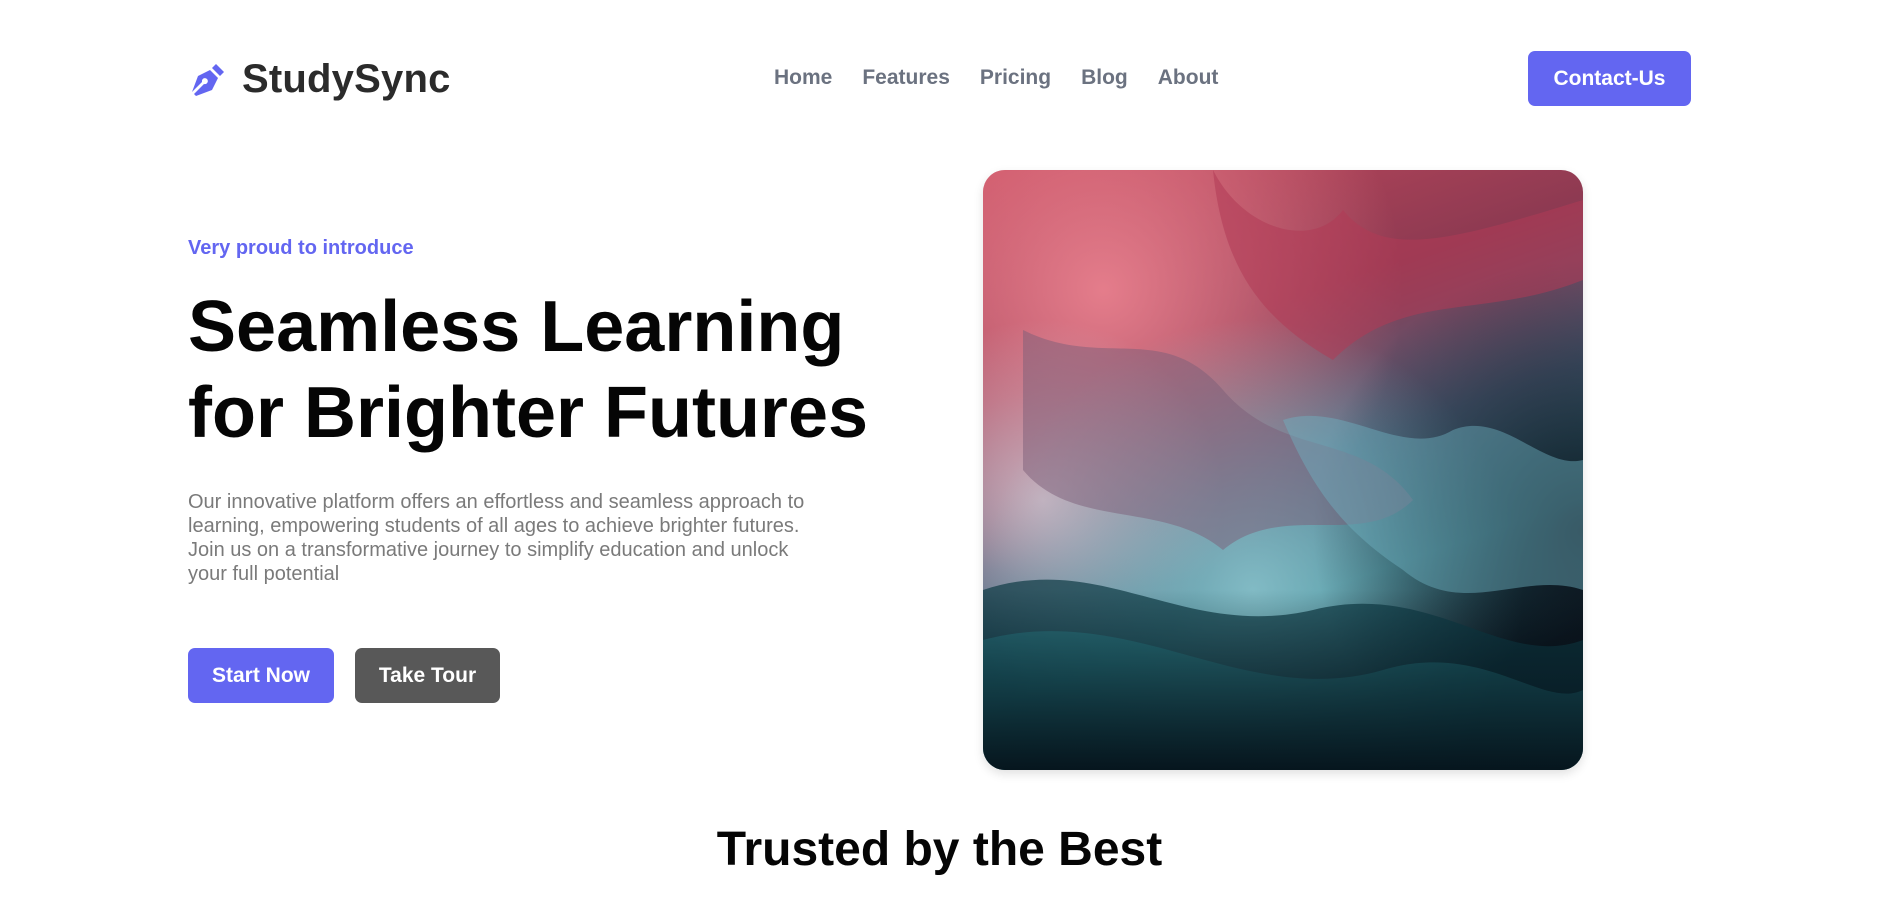 The height and width of the screenshot is (914, 1879). What do you see at coordinates (1015, 78) in the screenshot?
I see `nav-item-pricing: Pricing` at bounding box center [1015, 78].